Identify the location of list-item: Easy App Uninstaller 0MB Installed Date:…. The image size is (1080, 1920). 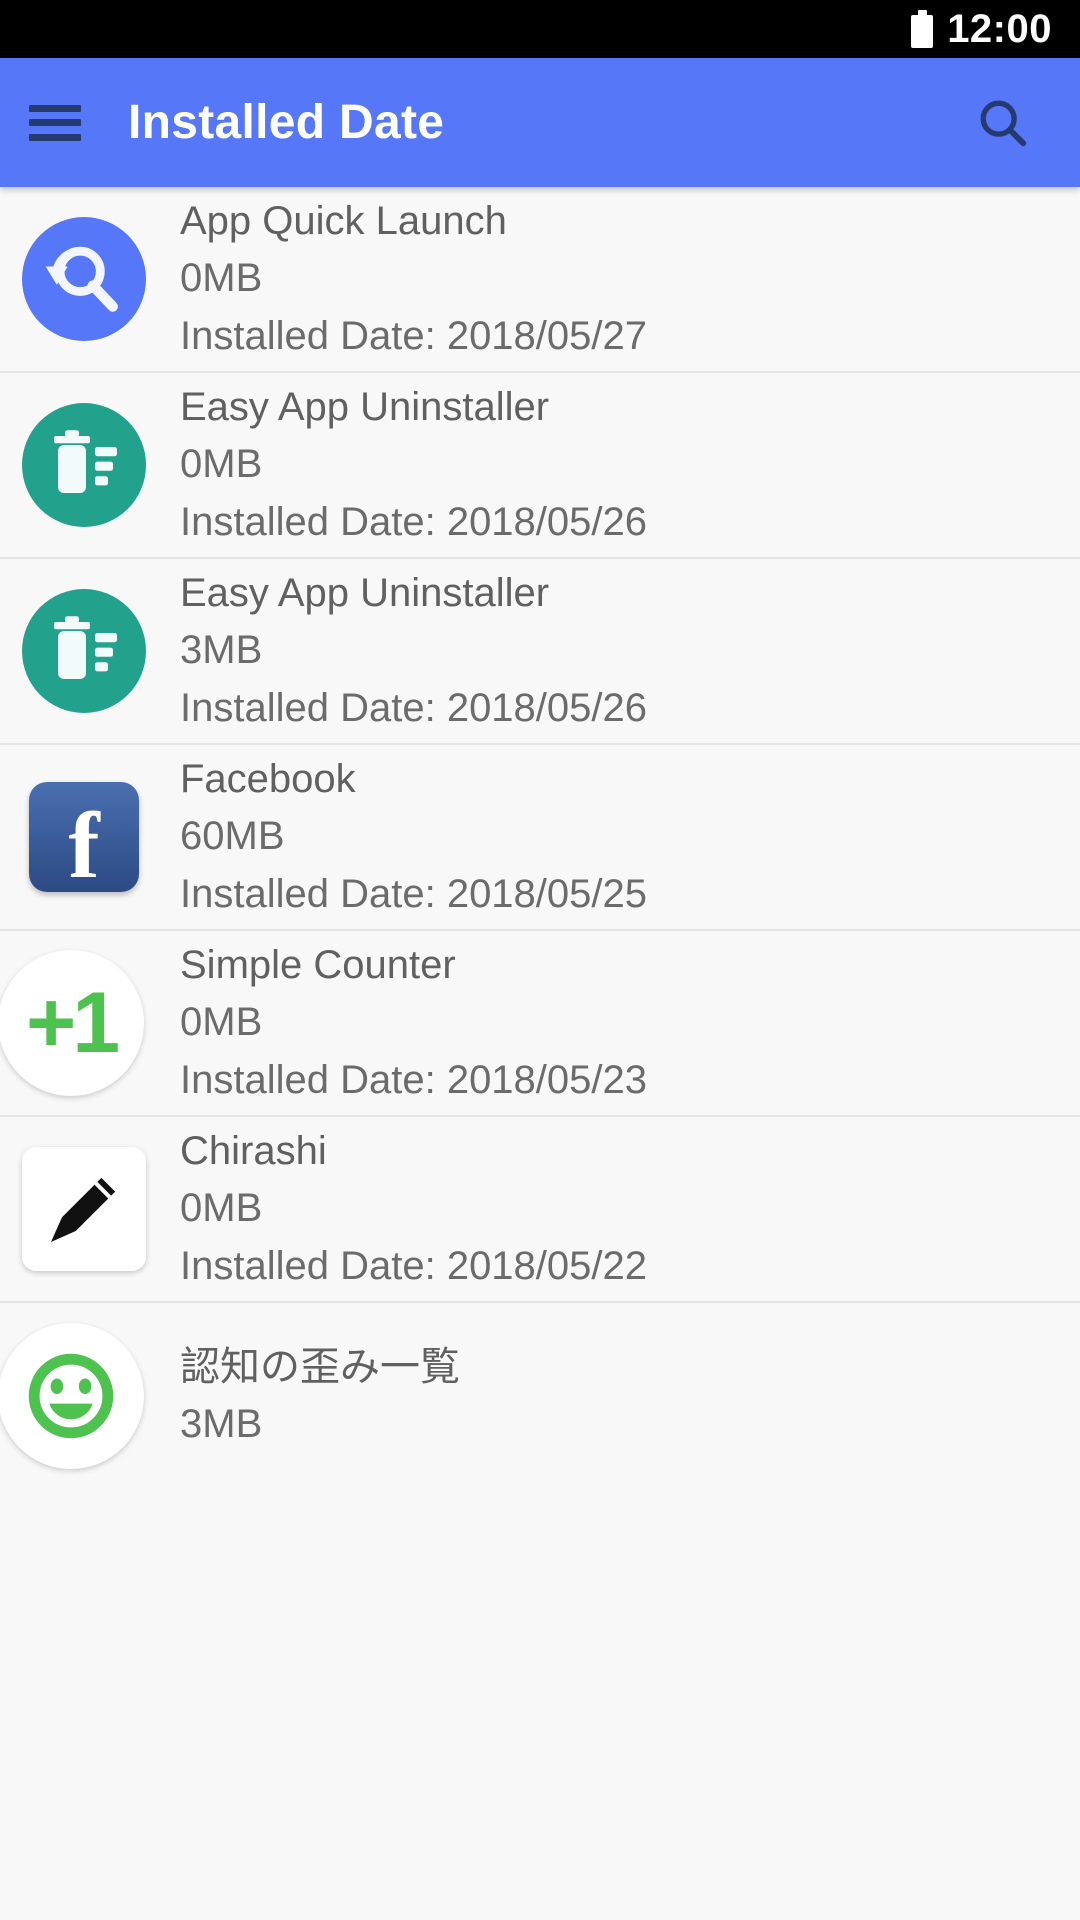
(540, 466).